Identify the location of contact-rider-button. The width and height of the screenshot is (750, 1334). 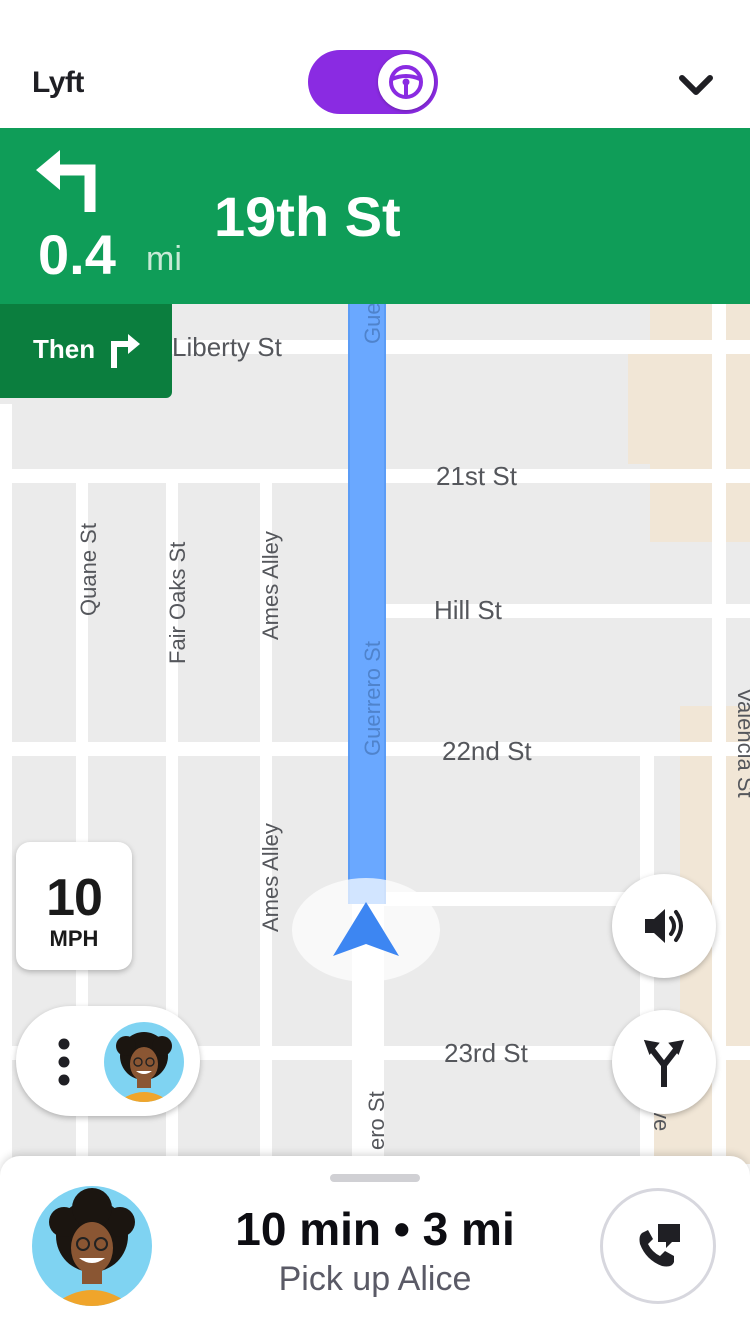
(658, 1246).